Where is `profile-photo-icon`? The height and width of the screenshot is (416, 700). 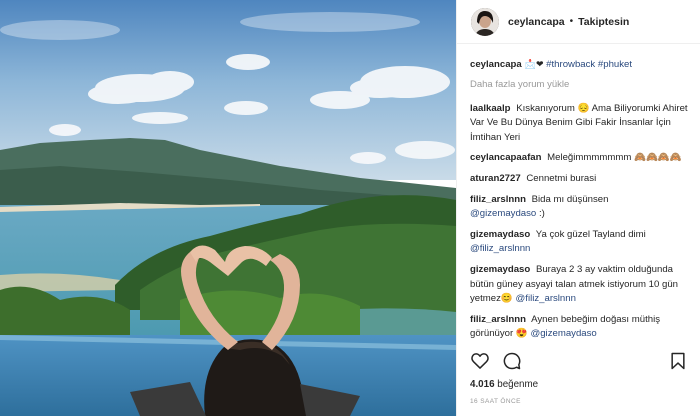
profile-photo-icon is located at coordinates (485, 21).